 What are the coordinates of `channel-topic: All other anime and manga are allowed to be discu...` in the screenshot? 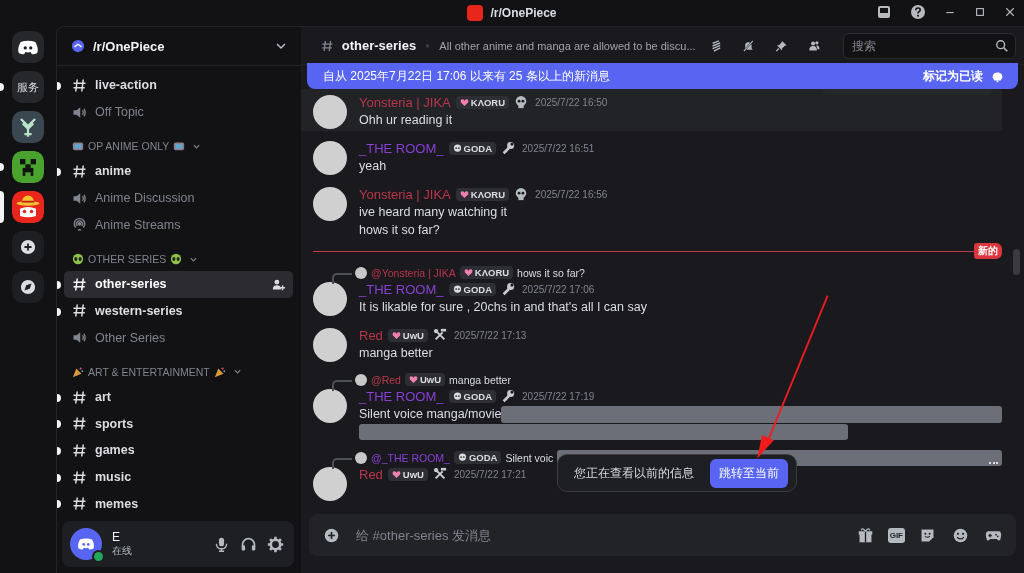 It's located at (567, 45).